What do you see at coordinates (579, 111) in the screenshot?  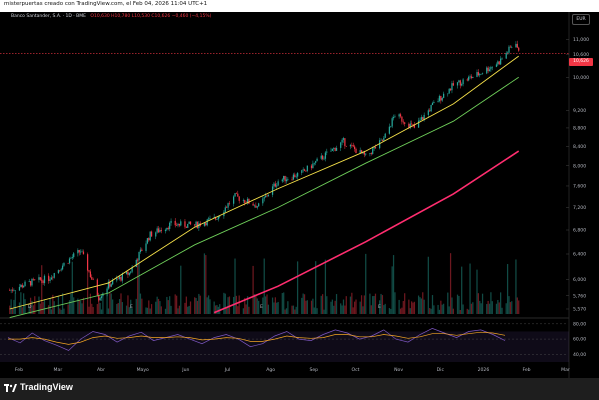 I see `price-axis-label: 9,200` at bounding box center [579, 111].